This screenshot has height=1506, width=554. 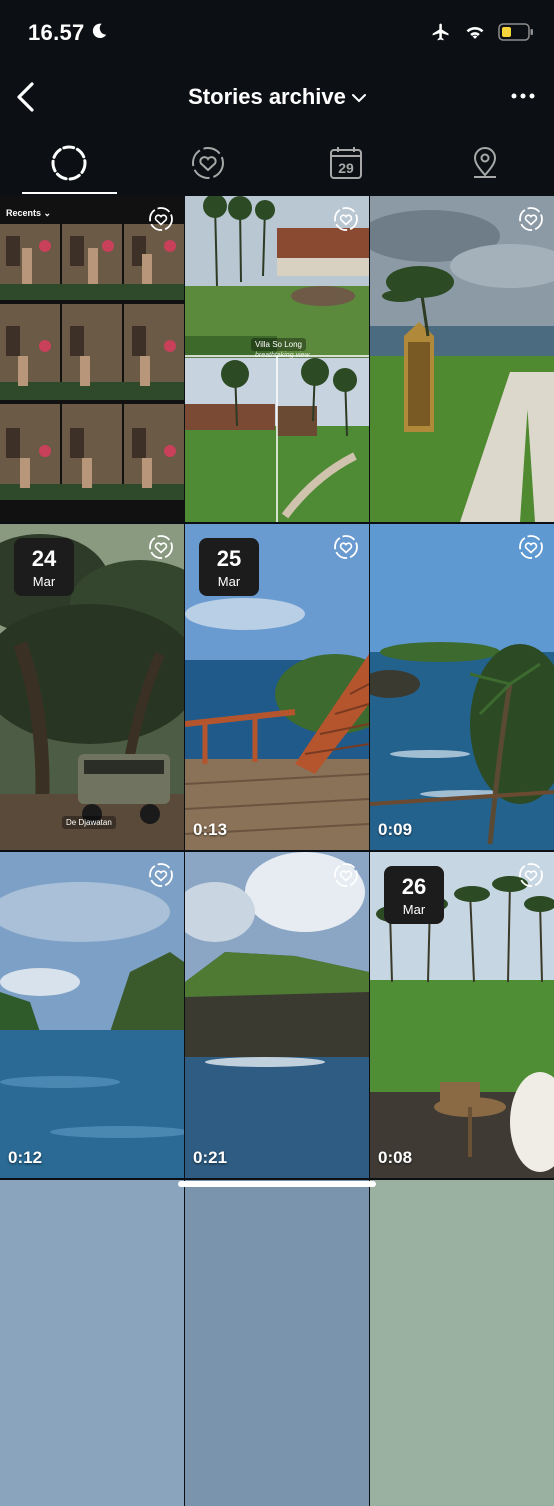 I want to click on photo-collage-image, so click(x=92, y=359).